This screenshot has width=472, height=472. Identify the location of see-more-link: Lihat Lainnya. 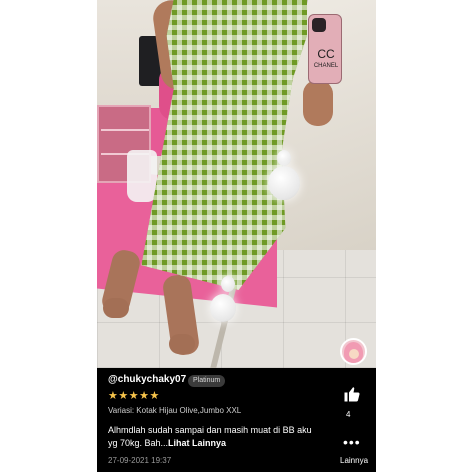
(197, 443).